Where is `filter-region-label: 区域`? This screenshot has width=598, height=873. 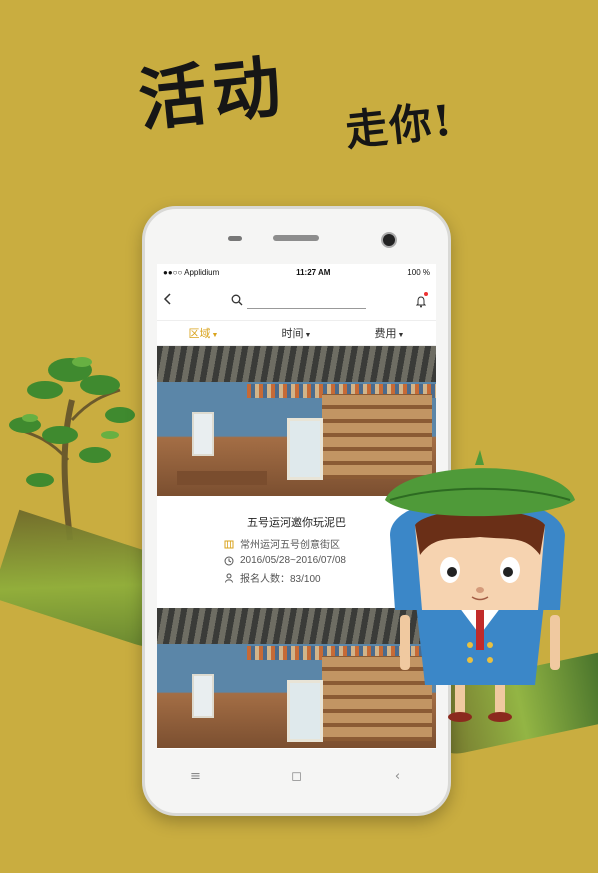
filter-region-label: 区域 is located at coordinates (199, 334).